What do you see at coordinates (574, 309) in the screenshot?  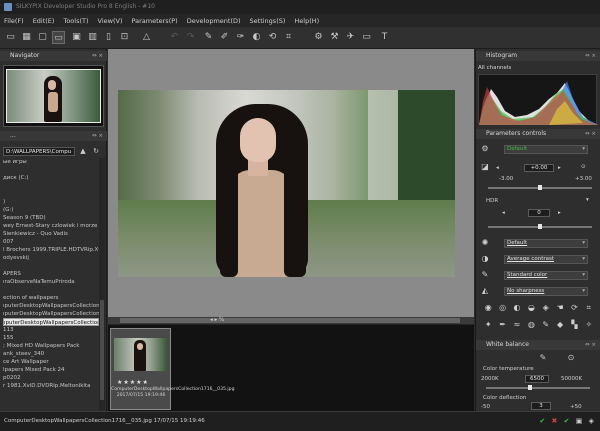 I see `rotate-tool-icon: ⟳` at bounding box center [574, 309].